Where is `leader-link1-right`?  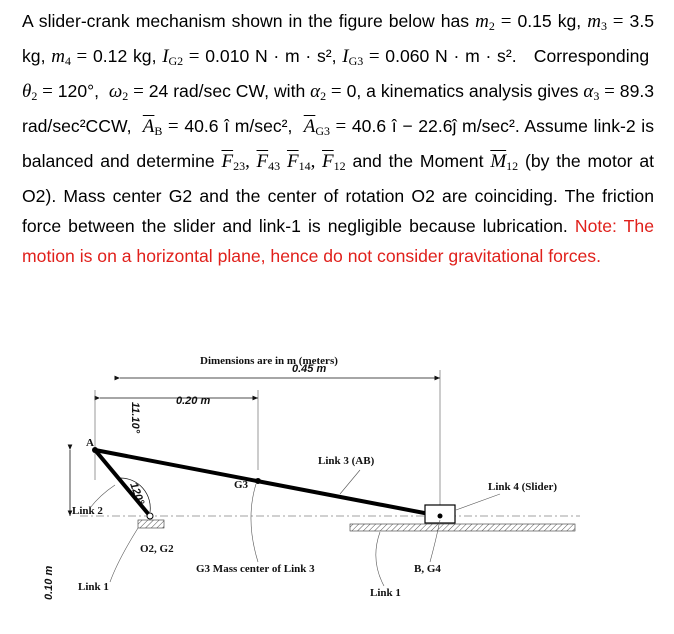 leader-link1-right is located at coordinates (380, 559).